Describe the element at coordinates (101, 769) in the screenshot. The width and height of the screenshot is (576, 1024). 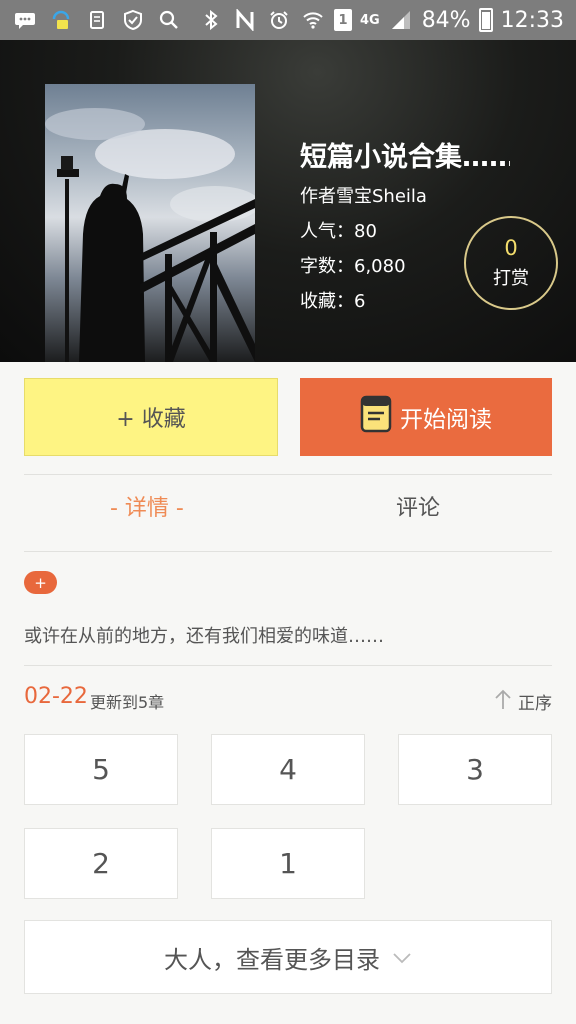
I see `chapter-button: 5` at that location.